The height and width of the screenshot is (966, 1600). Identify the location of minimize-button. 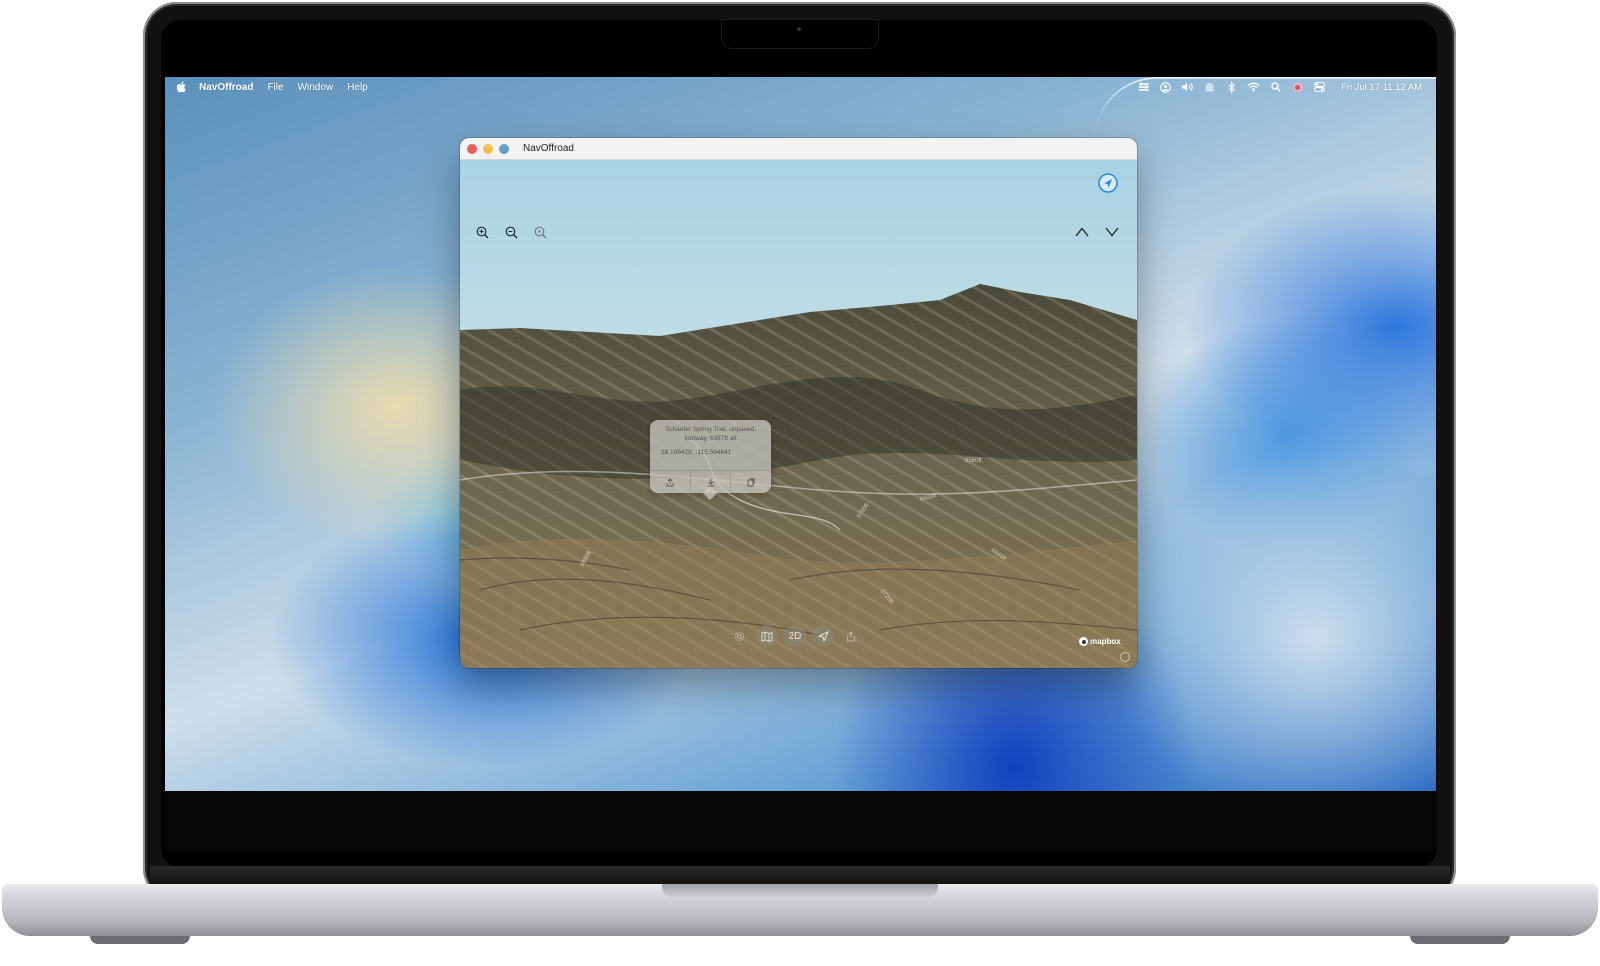
(488, 148).